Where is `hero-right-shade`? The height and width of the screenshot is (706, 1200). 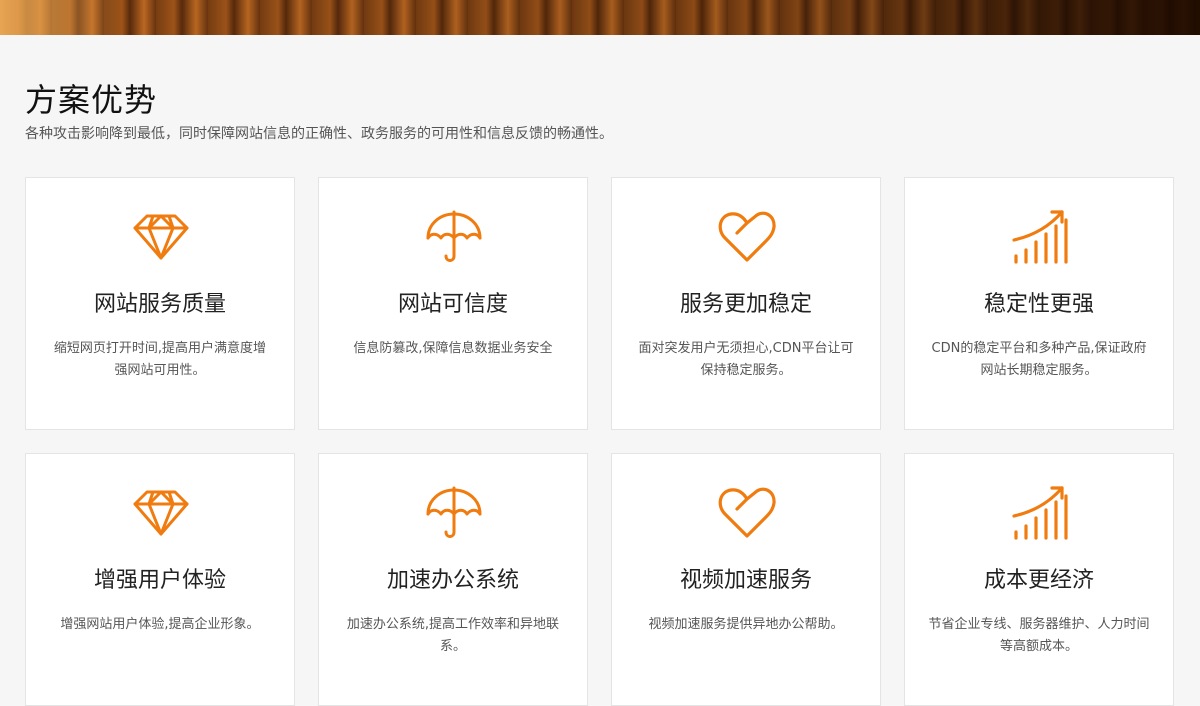
hero-right-shade is located at coordinates (1020, 17).